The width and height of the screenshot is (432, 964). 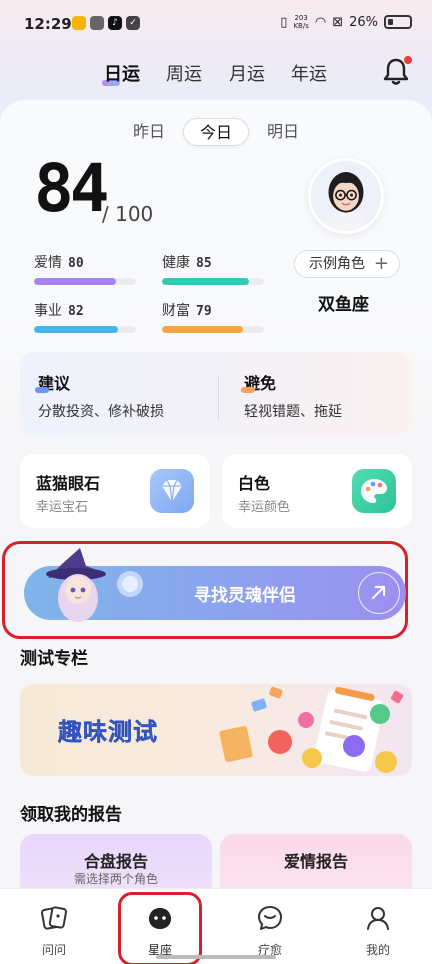 What do you see at coordinates (128, 214) in the screenshot?
I see `fortune-score-max: / 100` at bounding box center [128, 214].